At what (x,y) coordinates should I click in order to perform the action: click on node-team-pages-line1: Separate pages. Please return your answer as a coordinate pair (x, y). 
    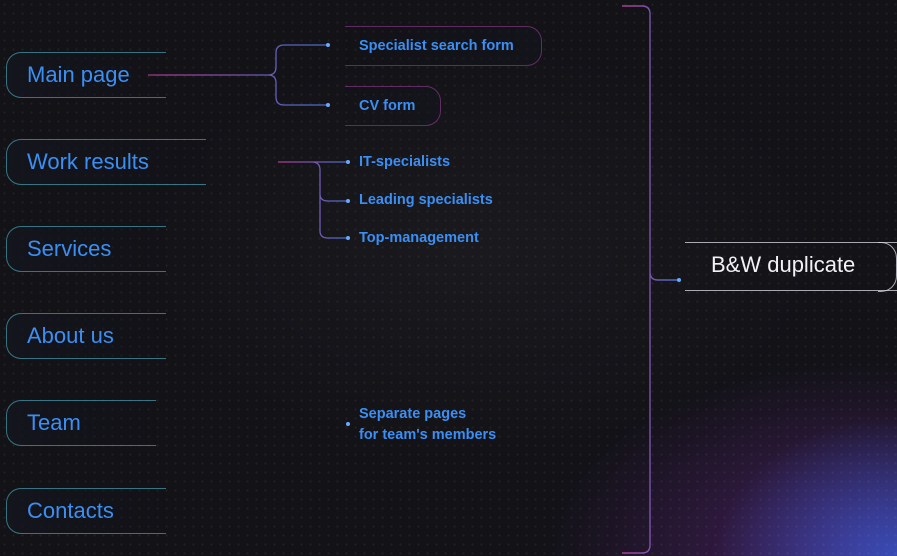
    Looking at the image, I should click on (412, 414).